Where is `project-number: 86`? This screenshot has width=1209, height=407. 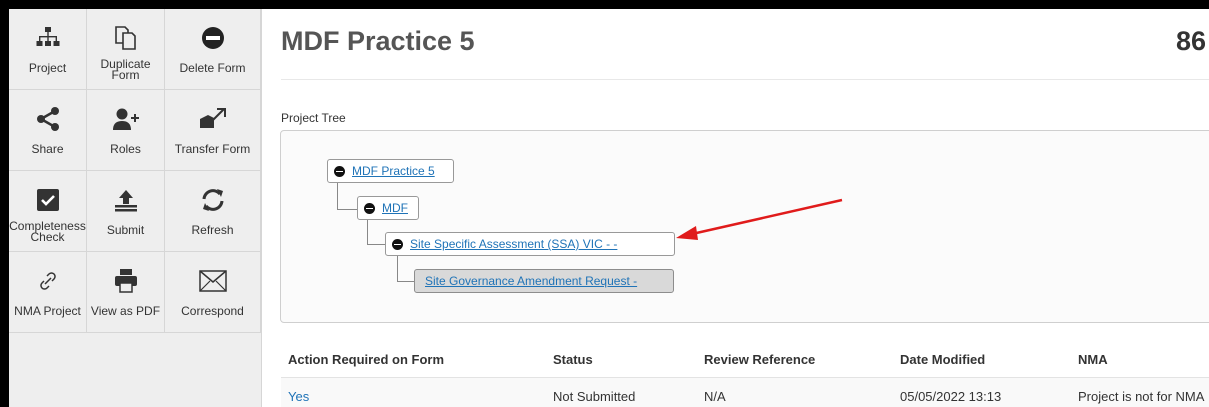
project-number: 86 is located at coordinates (1191, 41).